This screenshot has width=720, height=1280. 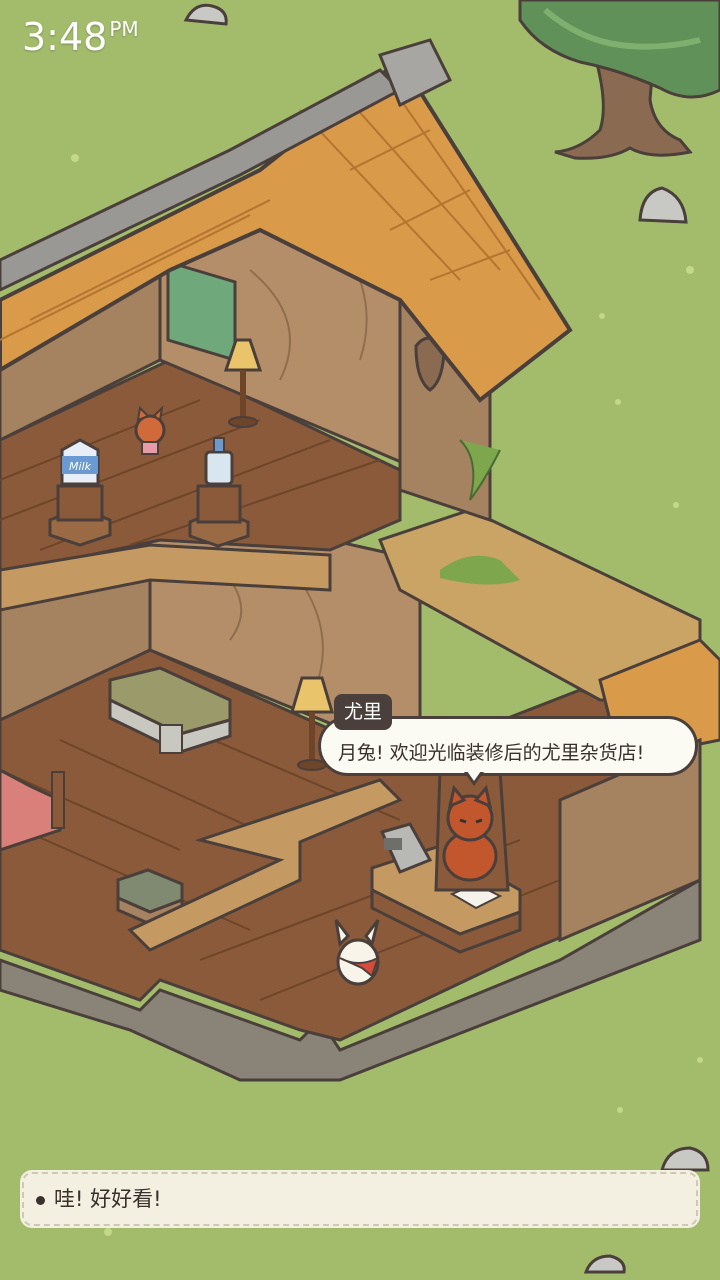 I want to click on milk-carton: Milk, so click(x=80, y=462).